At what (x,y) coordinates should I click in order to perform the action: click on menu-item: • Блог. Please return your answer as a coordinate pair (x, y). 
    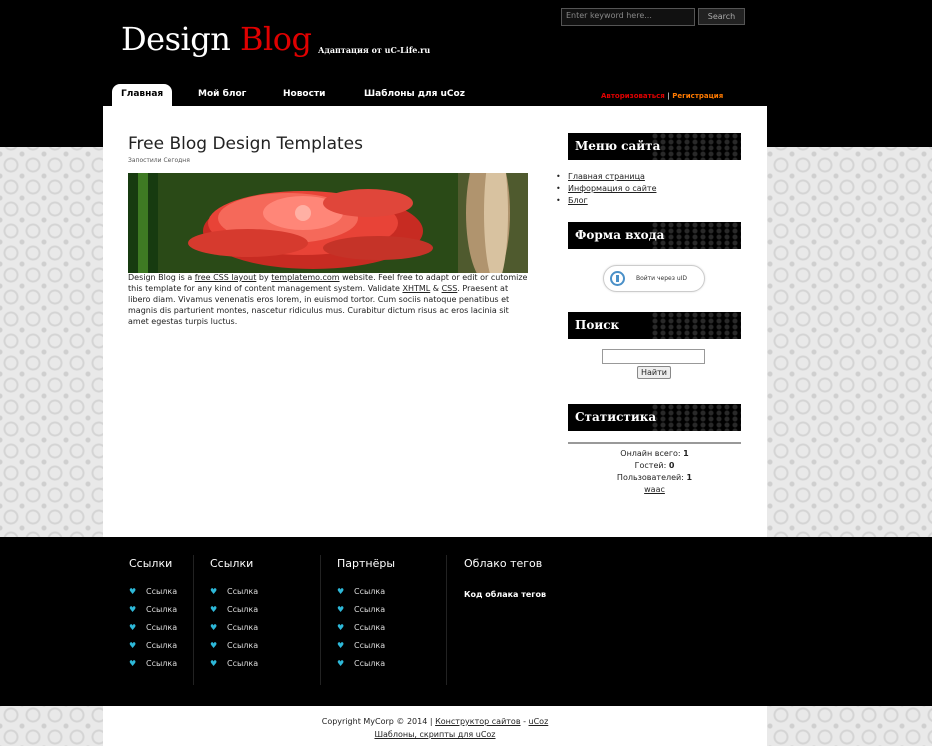
    Looking at the image, I should click on (606, 201).